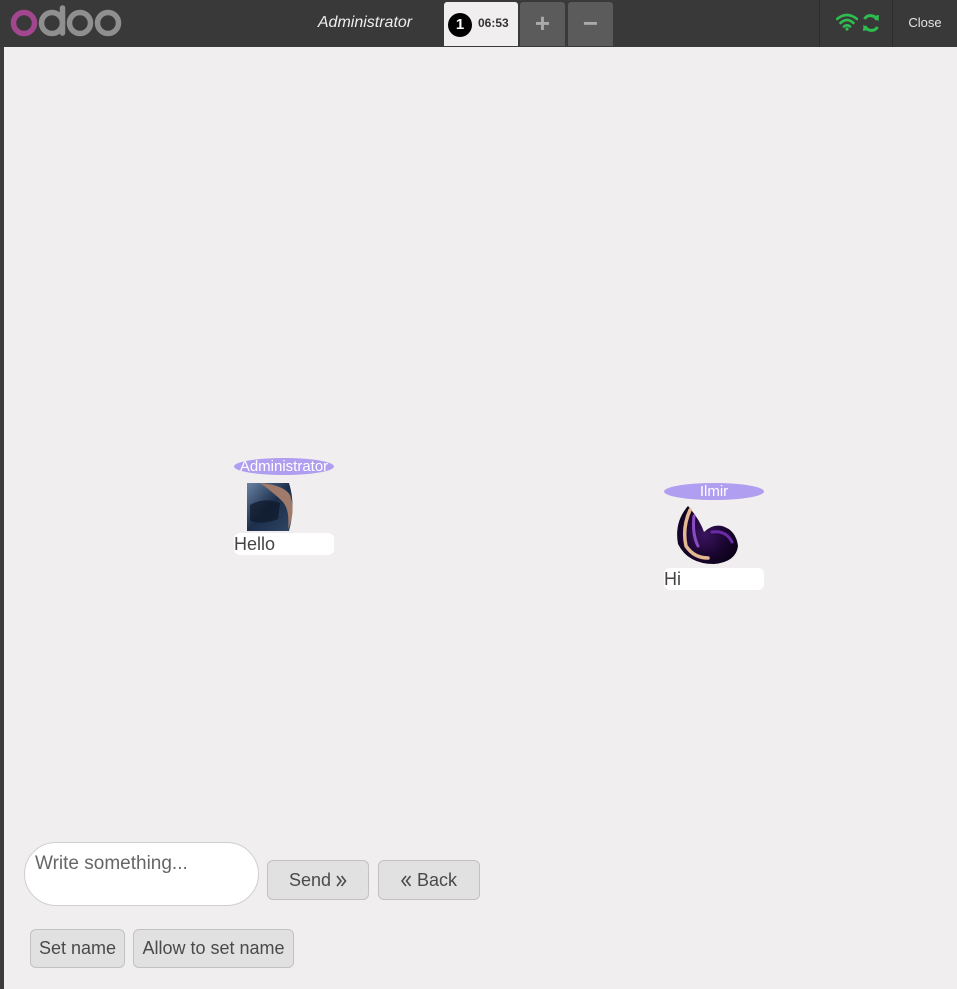 The height and width of the screenshot is (989, 957). I want to click on top-bar: Administrator 1 06:53 + − Close, so click(478, 23).